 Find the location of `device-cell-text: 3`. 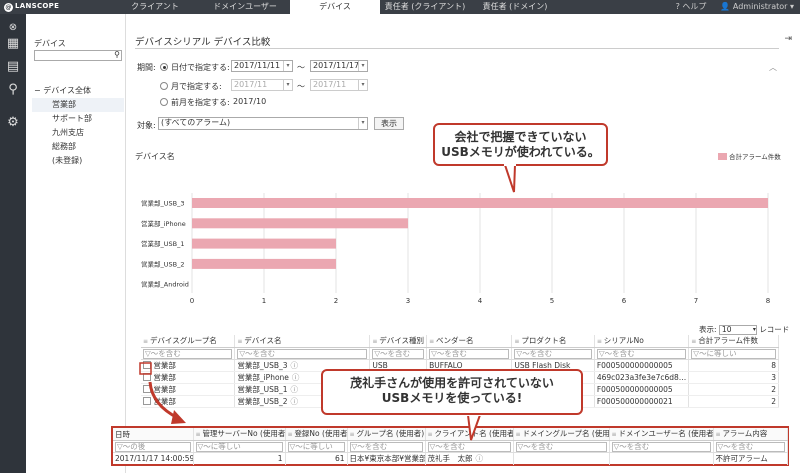

device-cell-text: 3 is located at coordinates (773, 377).